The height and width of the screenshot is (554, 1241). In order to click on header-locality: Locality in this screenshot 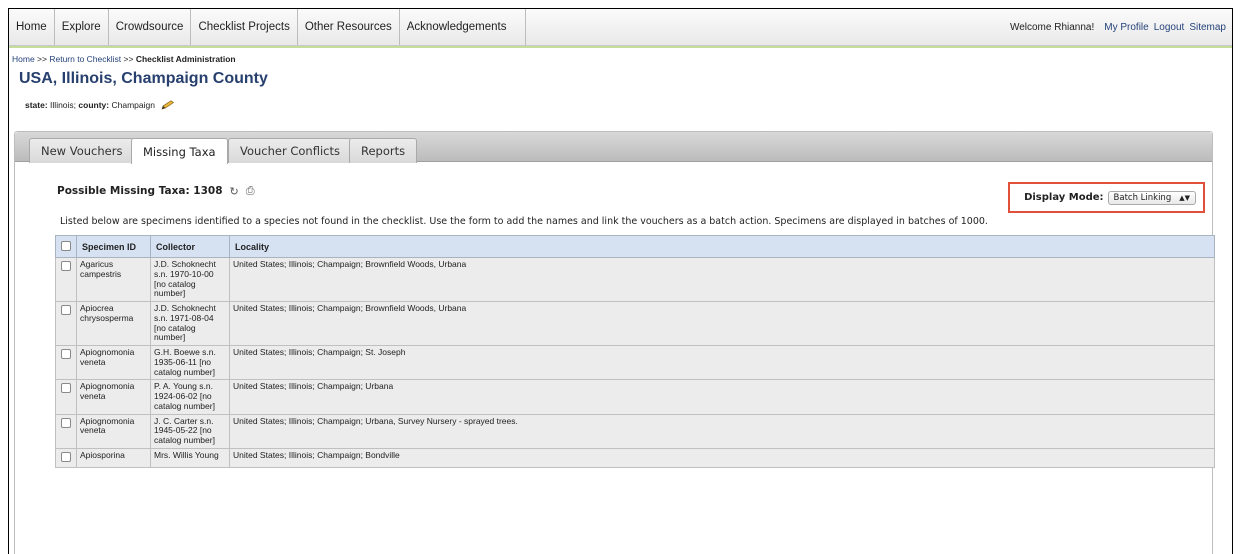, I will do `click(722, 246)`.